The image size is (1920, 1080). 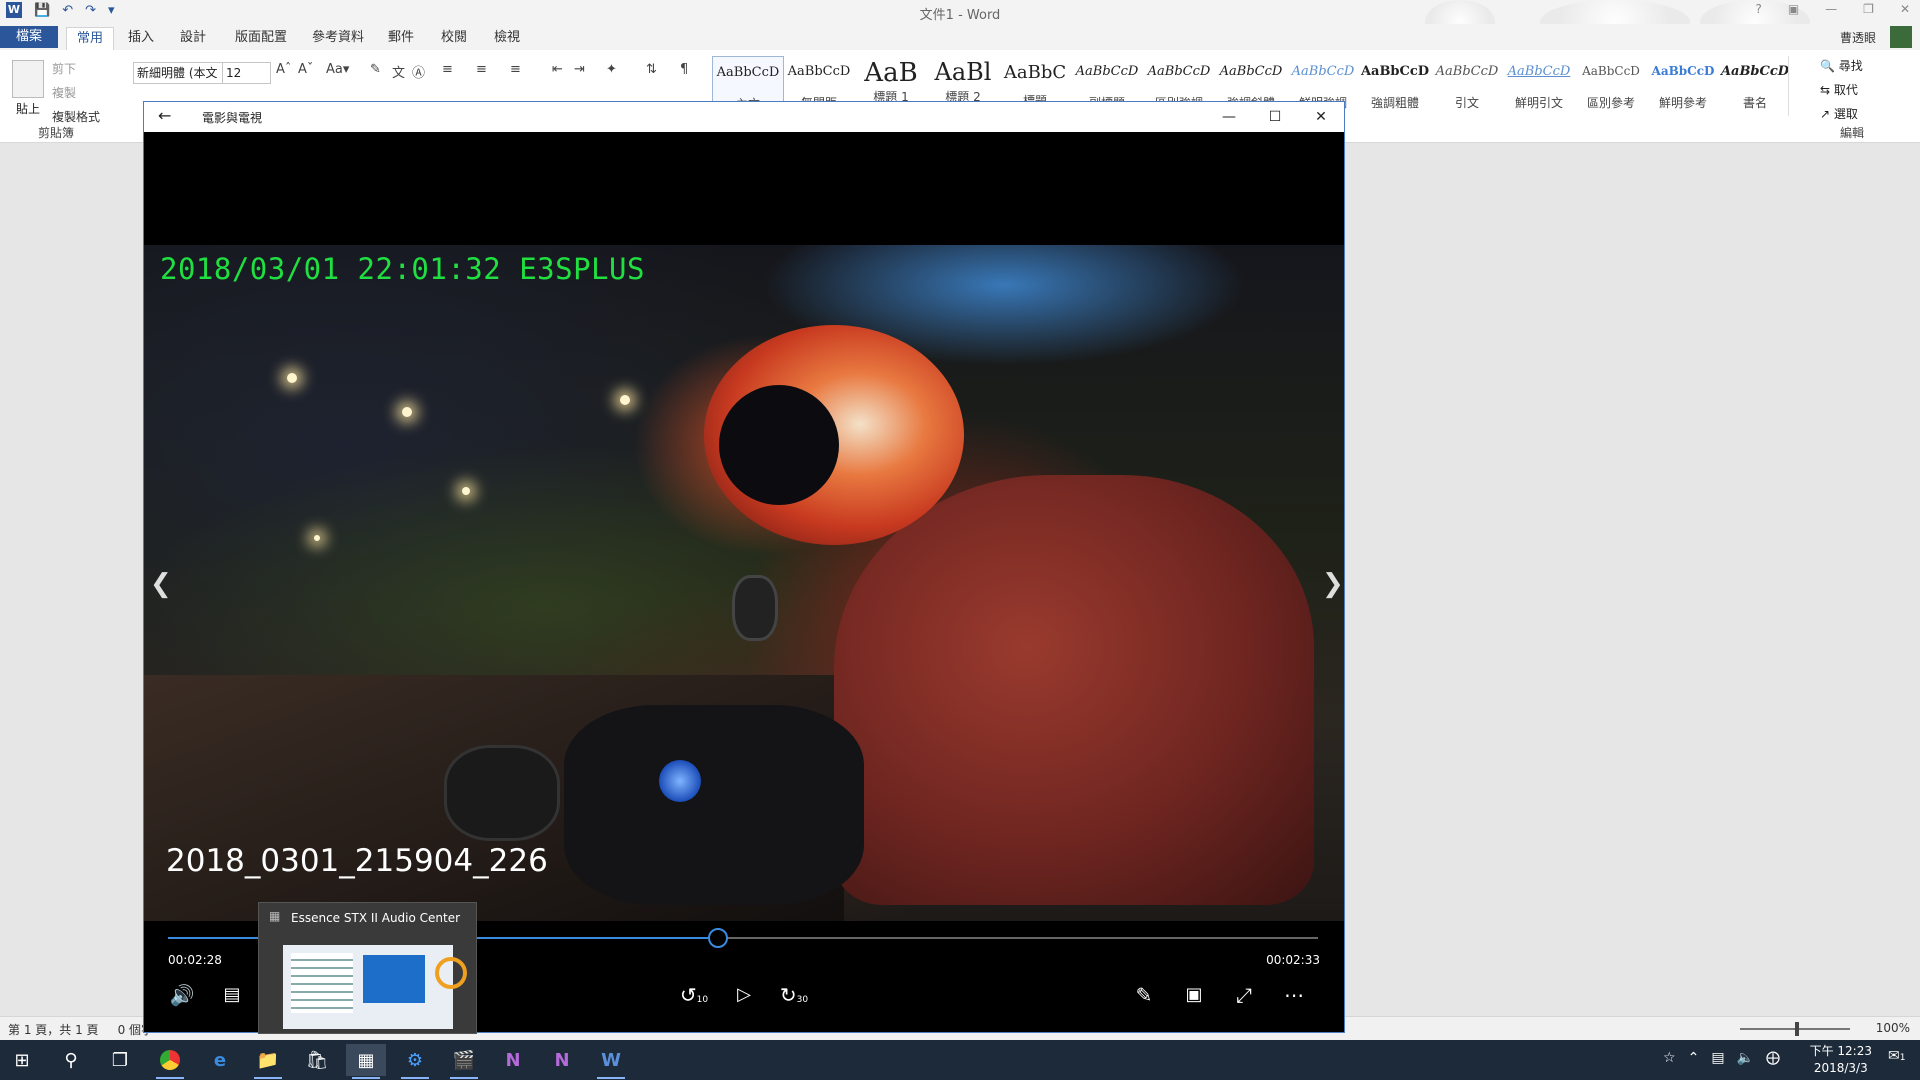 I want to click on asian-layout-icon: ✦, so click(x=611, y=69).